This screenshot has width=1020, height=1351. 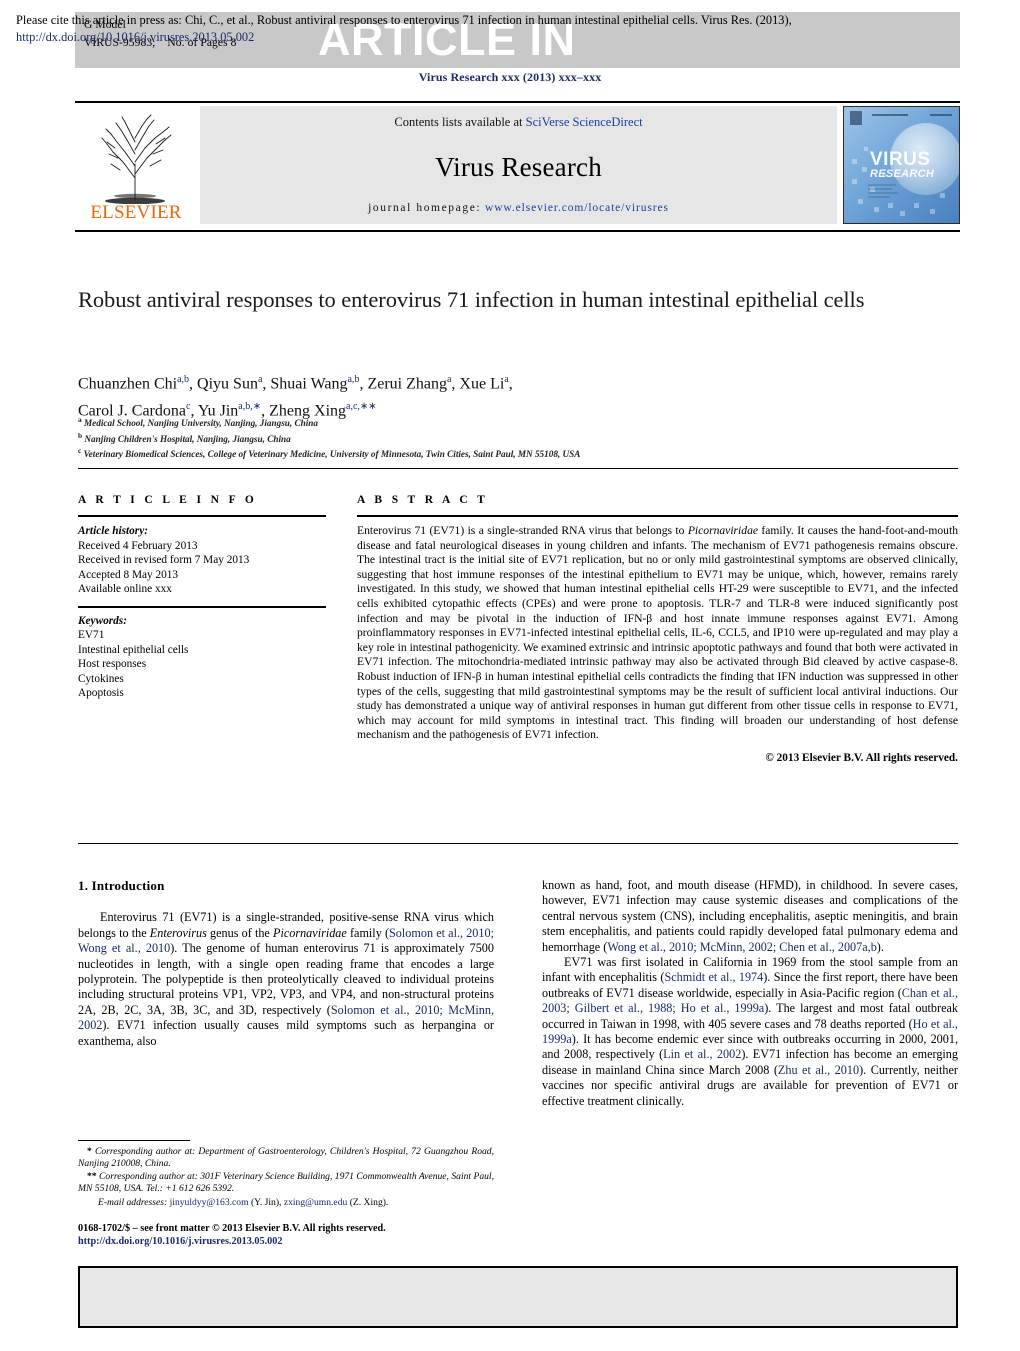 I want to click on abstract-bottom-rule, so click(x=518, y=843).